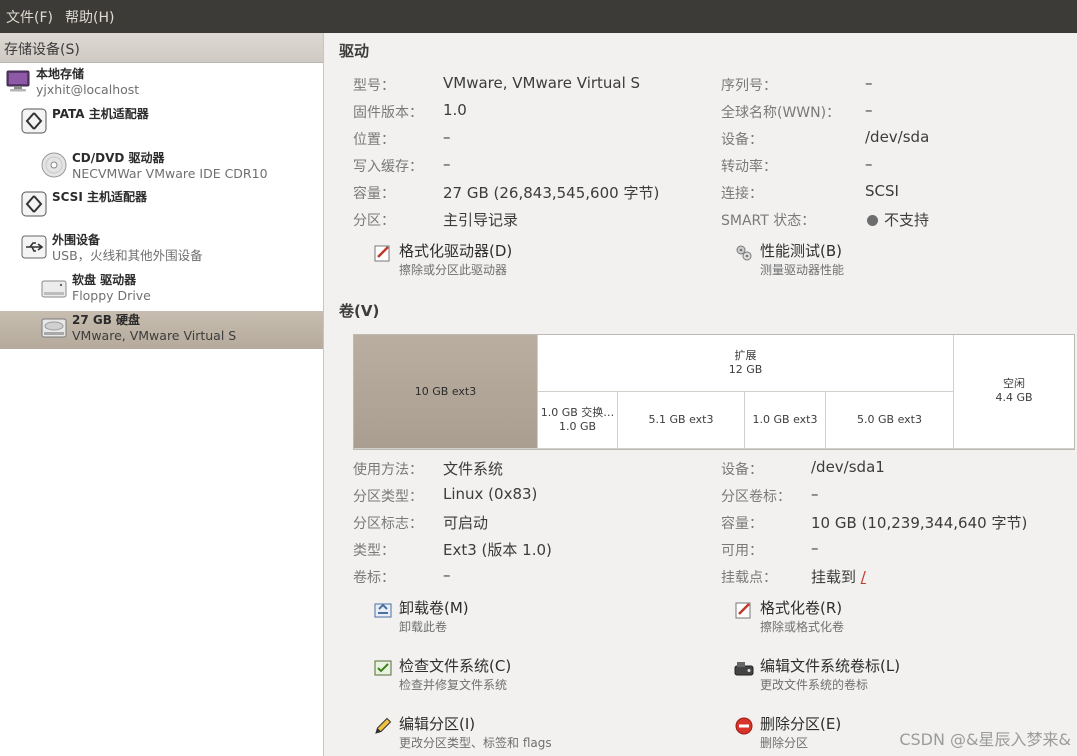 Image resolution: width=1077 pixels, height=756 pixels. What do you see at coordinates (29, 17) in the screenshot?
I see `menu-file: 文件(F)` at bounding box center [29, 17].